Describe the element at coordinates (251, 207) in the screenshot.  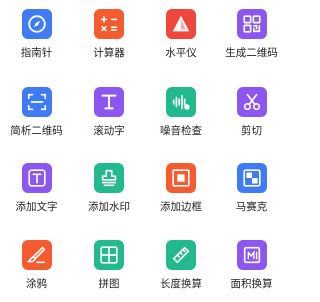
I see `tool-label: 马赛克` at that location.